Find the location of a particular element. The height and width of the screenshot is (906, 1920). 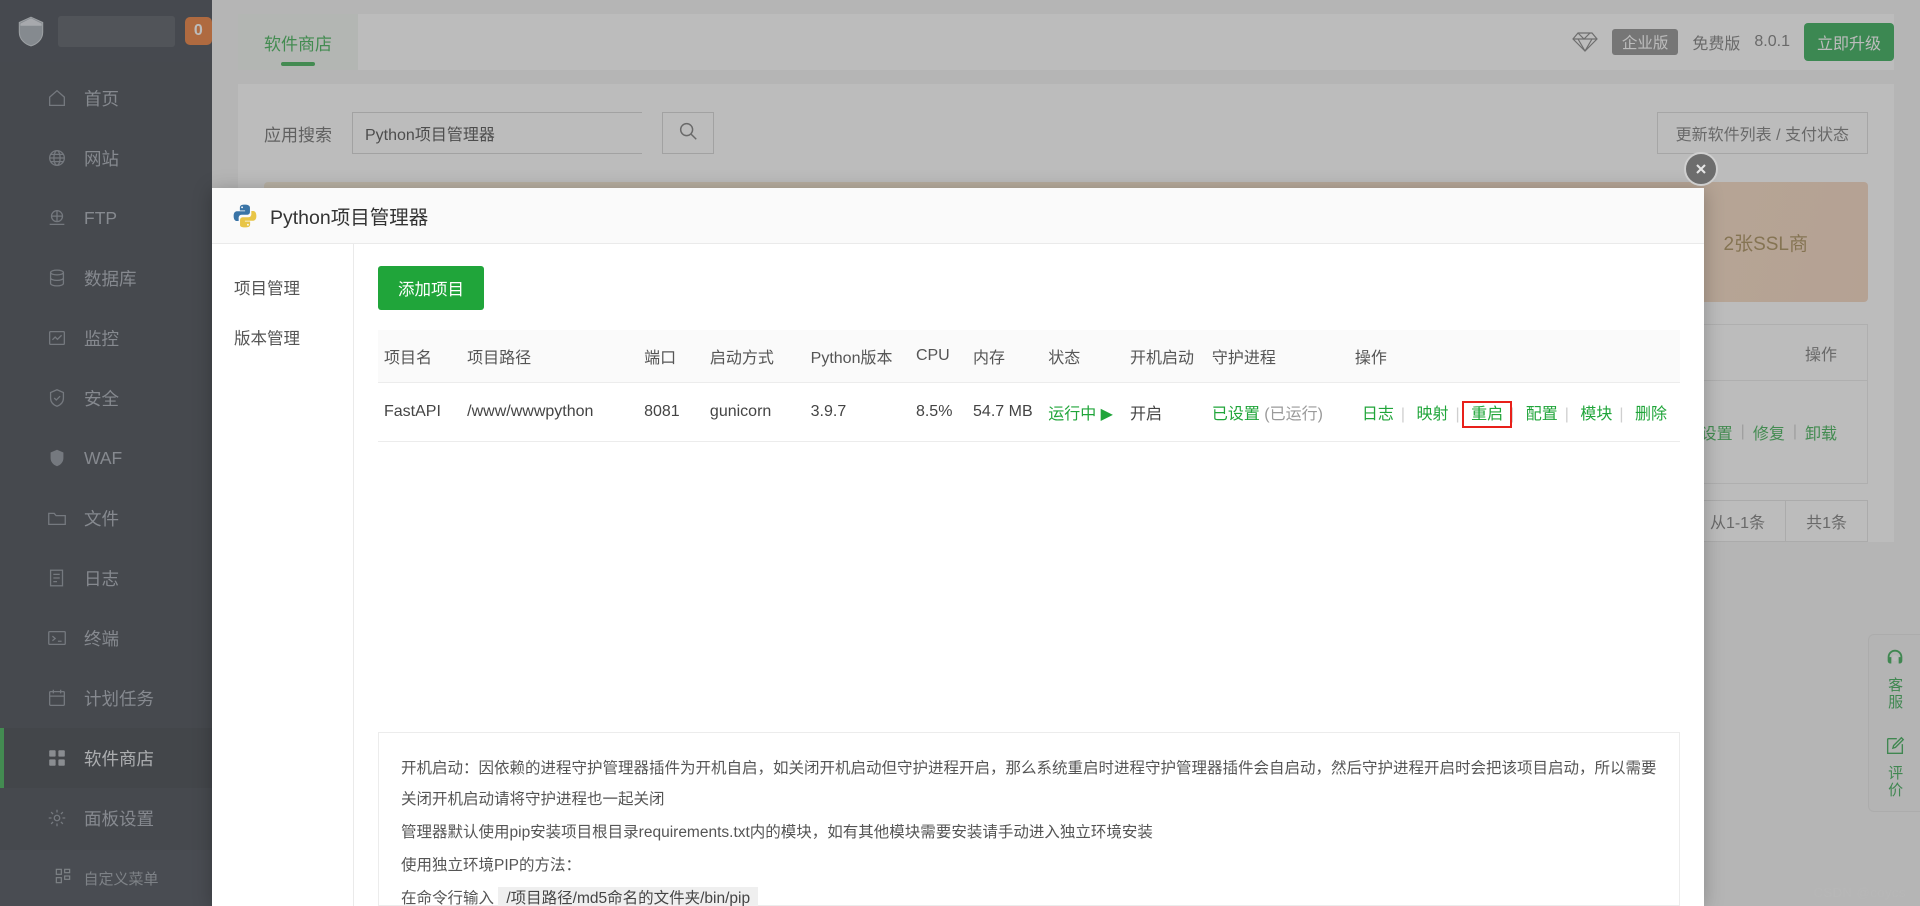

dialog-nav-project-management: 项目管理 is located at coordinates (282, 287).